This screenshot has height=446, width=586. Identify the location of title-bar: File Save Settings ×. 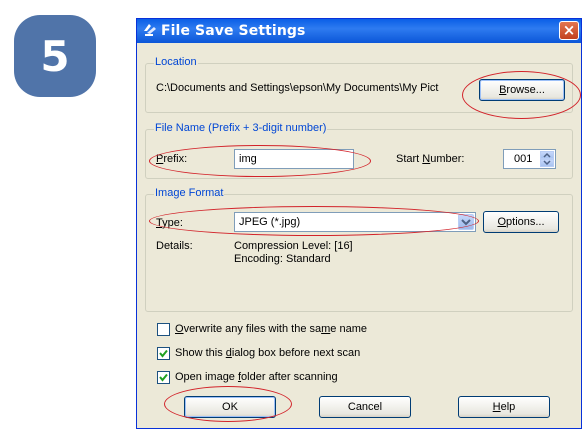
(359, 31).